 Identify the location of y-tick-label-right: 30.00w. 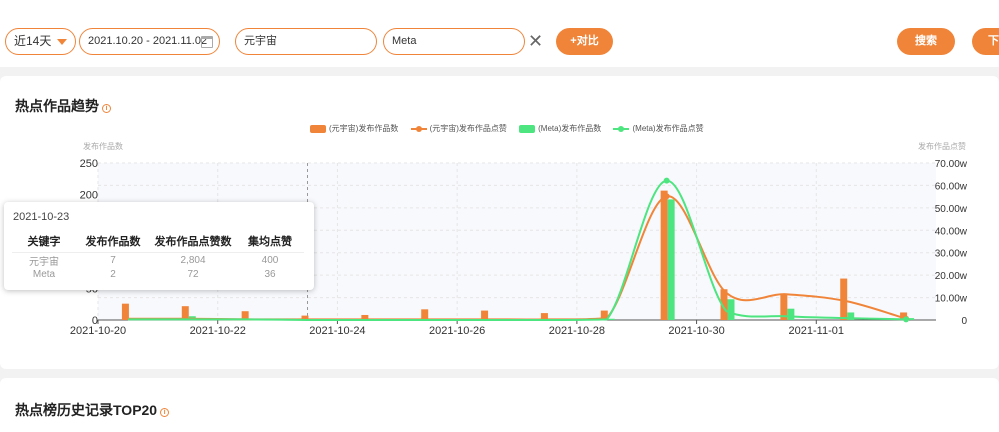
(951, 254).